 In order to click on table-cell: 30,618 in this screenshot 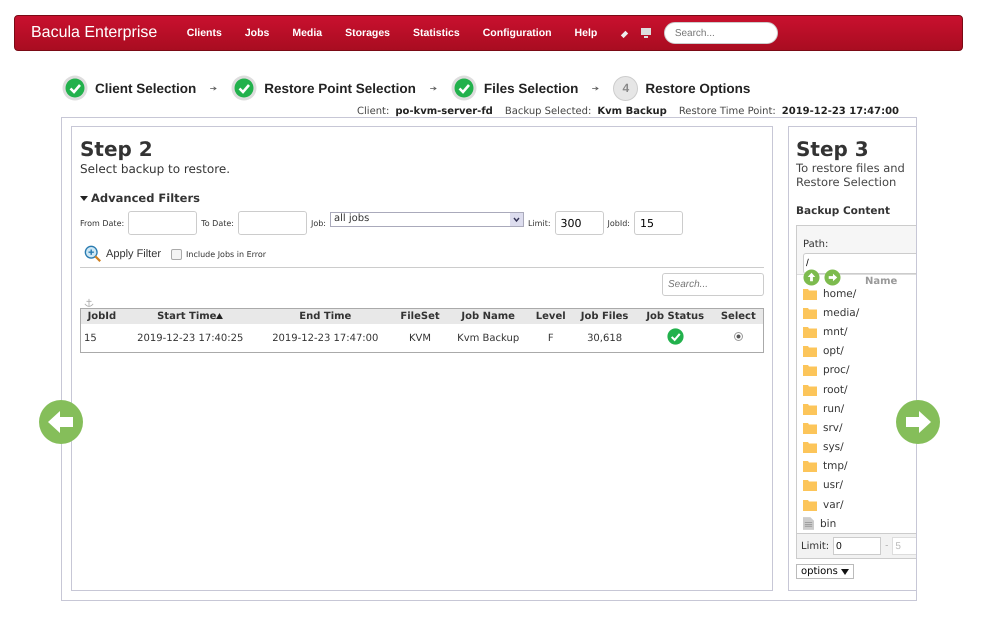, I will do `click(604, 338)`.